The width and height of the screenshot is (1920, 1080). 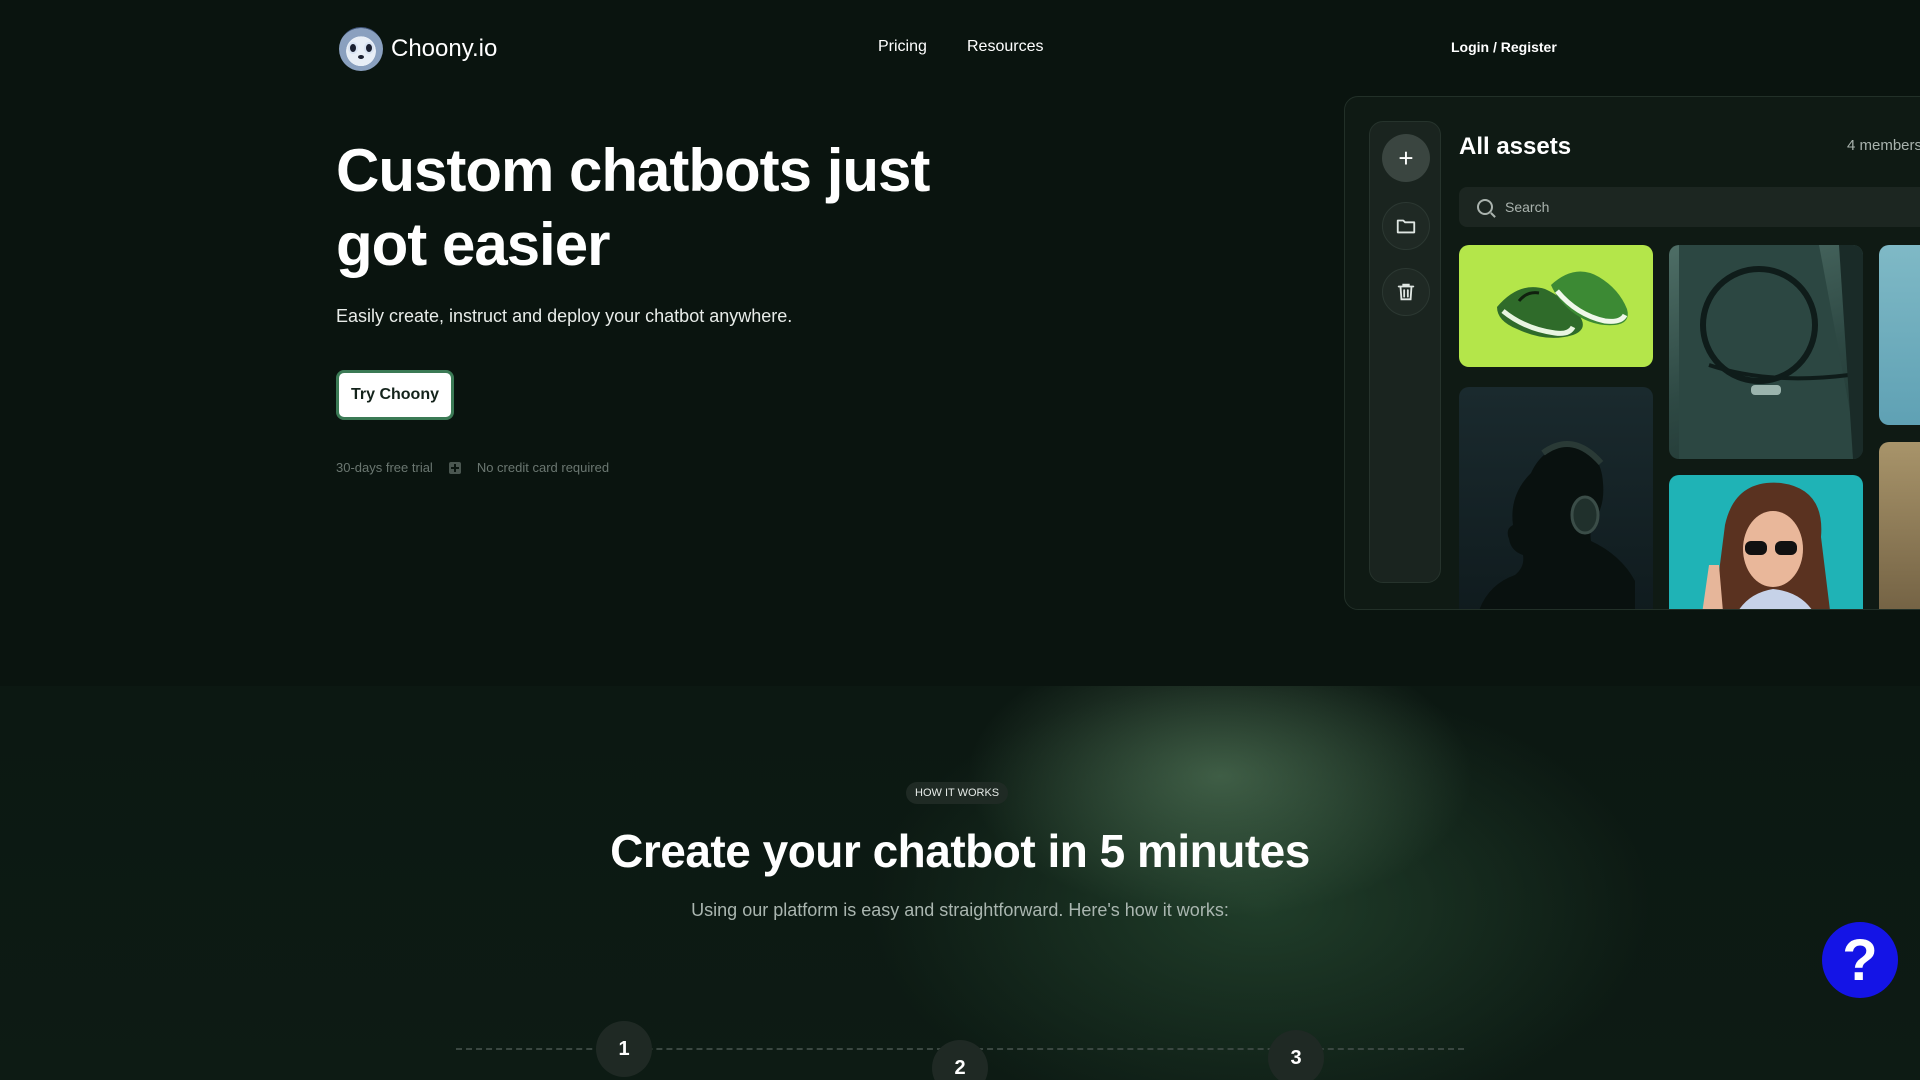 I want to click on asset-tile-headphones, so click(x=1556, y=498).